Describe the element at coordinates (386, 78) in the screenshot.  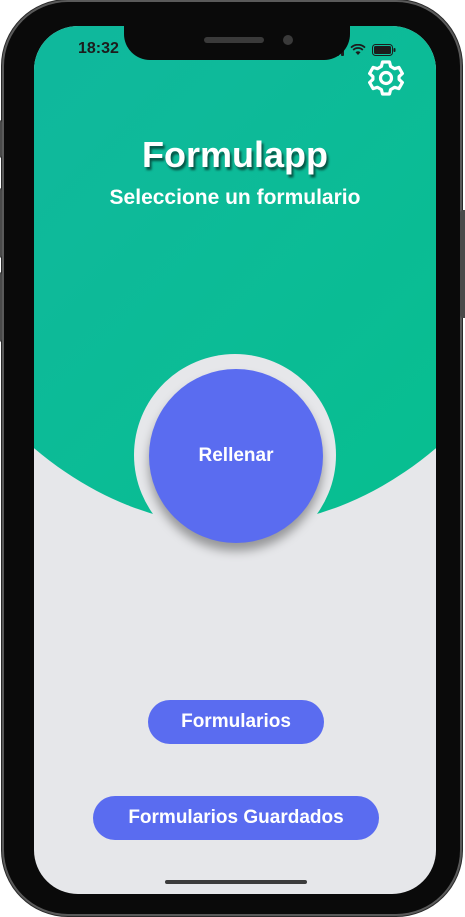
I see `gear-icon` at that location.